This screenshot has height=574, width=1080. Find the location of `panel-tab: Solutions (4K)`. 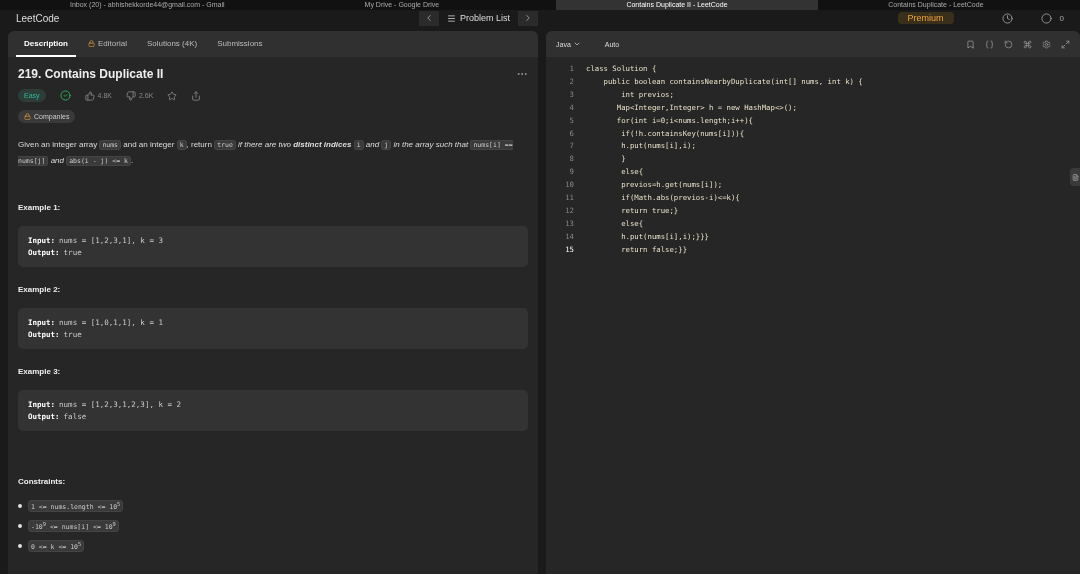

panel-tab: Solutions (4K) is located at coordinates (172, 44).